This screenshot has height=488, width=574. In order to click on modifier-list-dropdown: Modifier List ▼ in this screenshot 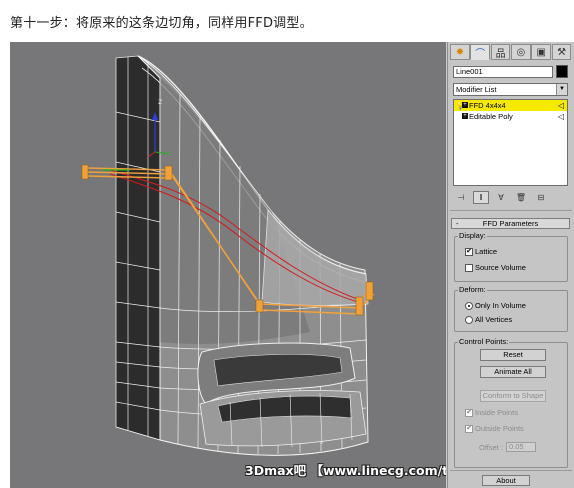, I will do `click(510, 89)`.